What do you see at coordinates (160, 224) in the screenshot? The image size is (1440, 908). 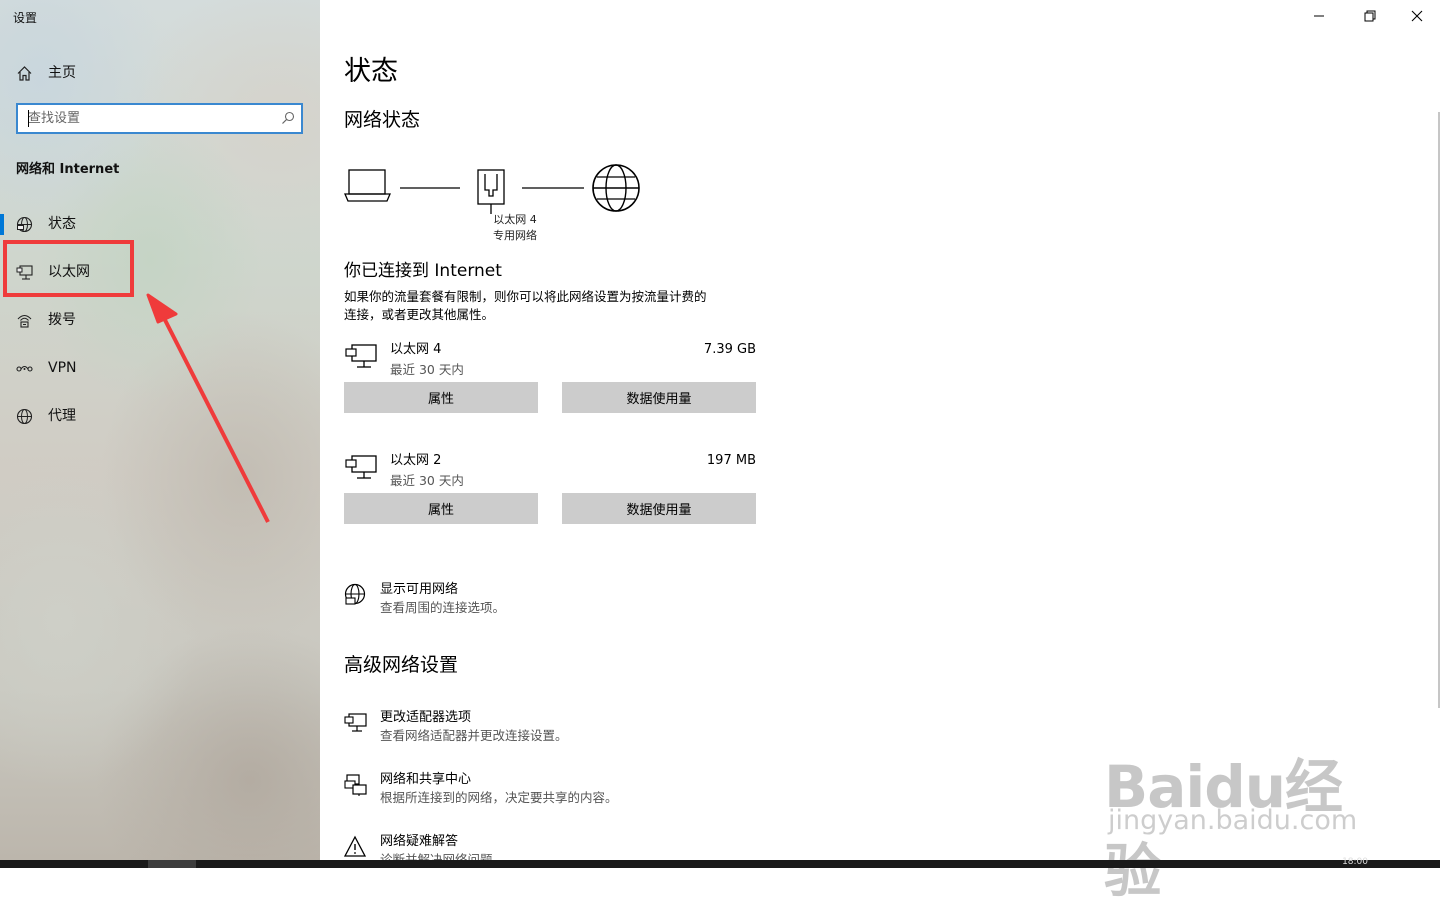 I see `sidebar-item-status: 状态` at bounding box center [160, 224].